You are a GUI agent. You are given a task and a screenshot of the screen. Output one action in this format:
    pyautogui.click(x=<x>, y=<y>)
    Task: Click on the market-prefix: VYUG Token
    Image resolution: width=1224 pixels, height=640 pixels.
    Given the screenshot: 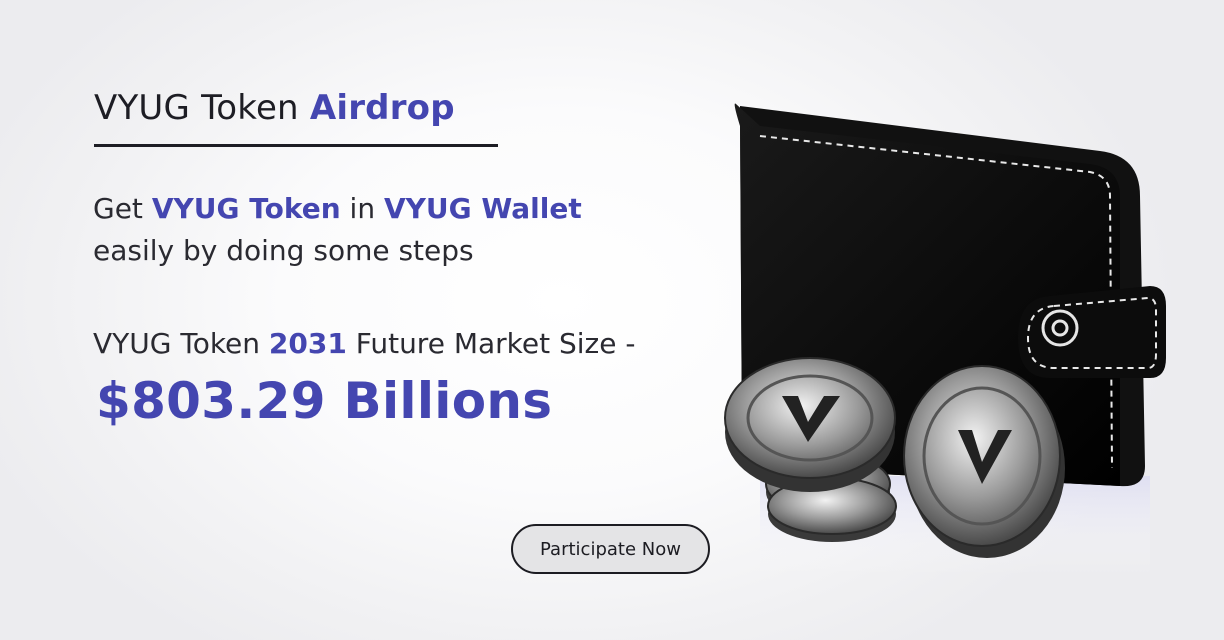 What is the action you would take?
    pyautogui.click(x=177, y=343)
    